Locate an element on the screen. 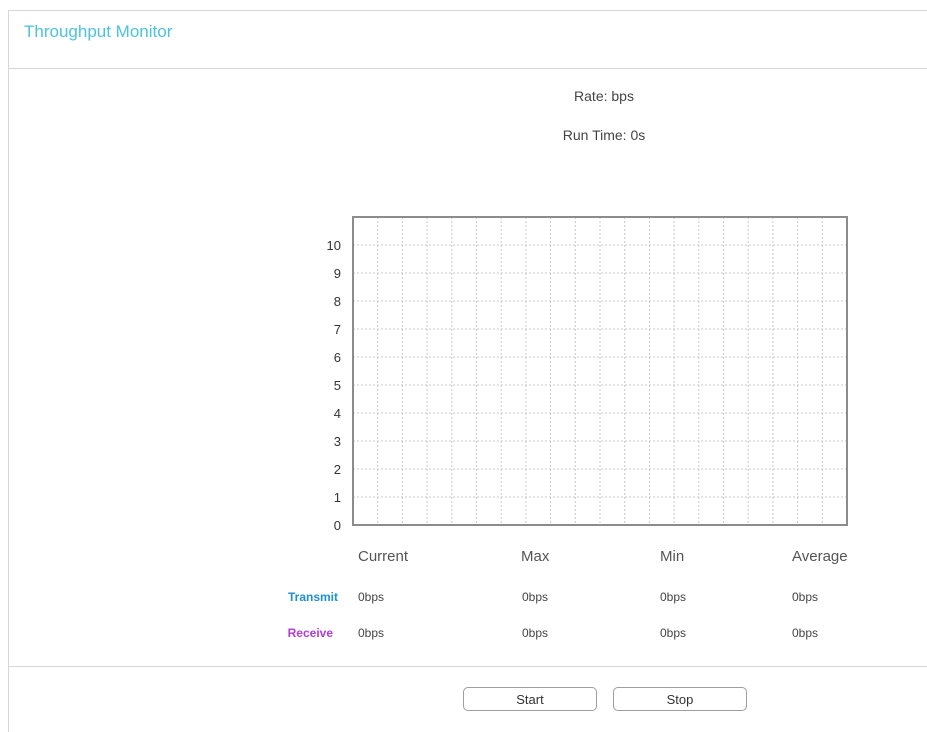 This screenshot has width=927, height=732. run-time-readout: Run Time: 0s is located at coordinates (604, 135).